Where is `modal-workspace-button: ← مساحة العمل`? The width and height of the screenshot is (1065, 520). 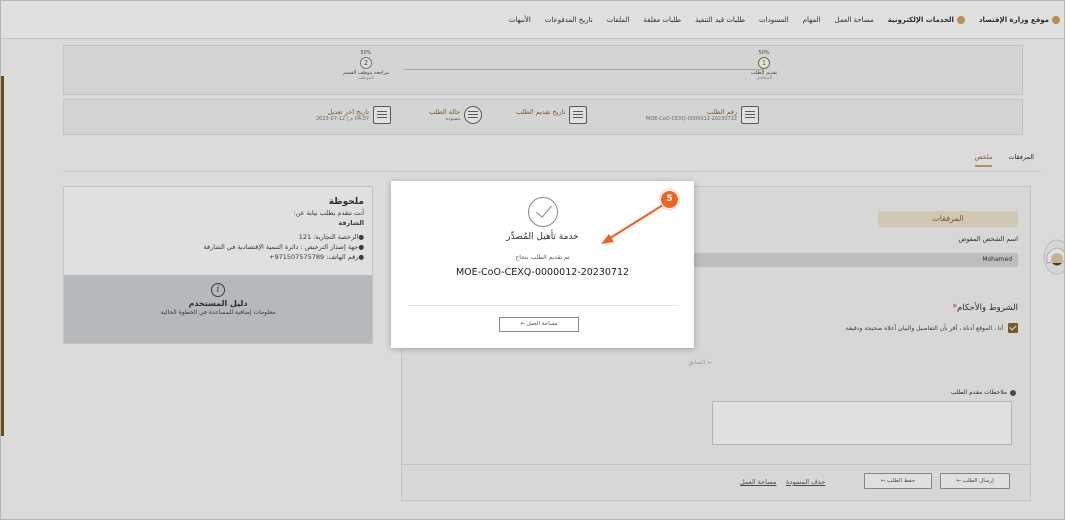
modal-workspace-button: ← مساحة العمل is located at coordinates (539, 324).